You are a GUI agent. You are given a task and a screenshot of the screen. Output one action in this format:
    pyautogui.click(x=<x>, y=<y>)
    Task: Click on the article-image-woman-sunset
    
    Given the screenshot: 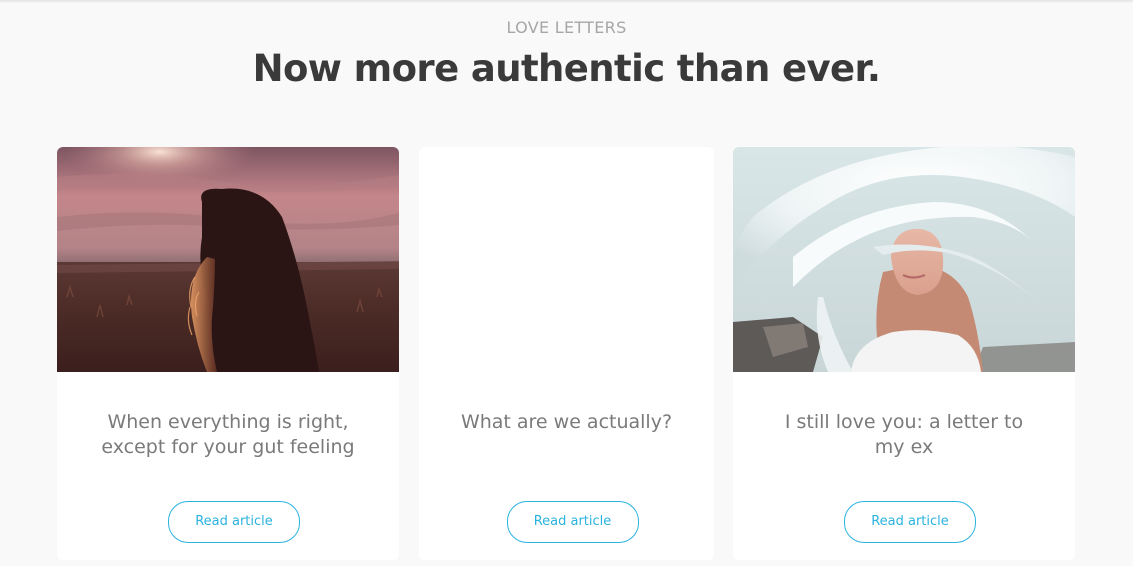 What is the action you would take?
    pyautogui.click(x=228, y=259)
    